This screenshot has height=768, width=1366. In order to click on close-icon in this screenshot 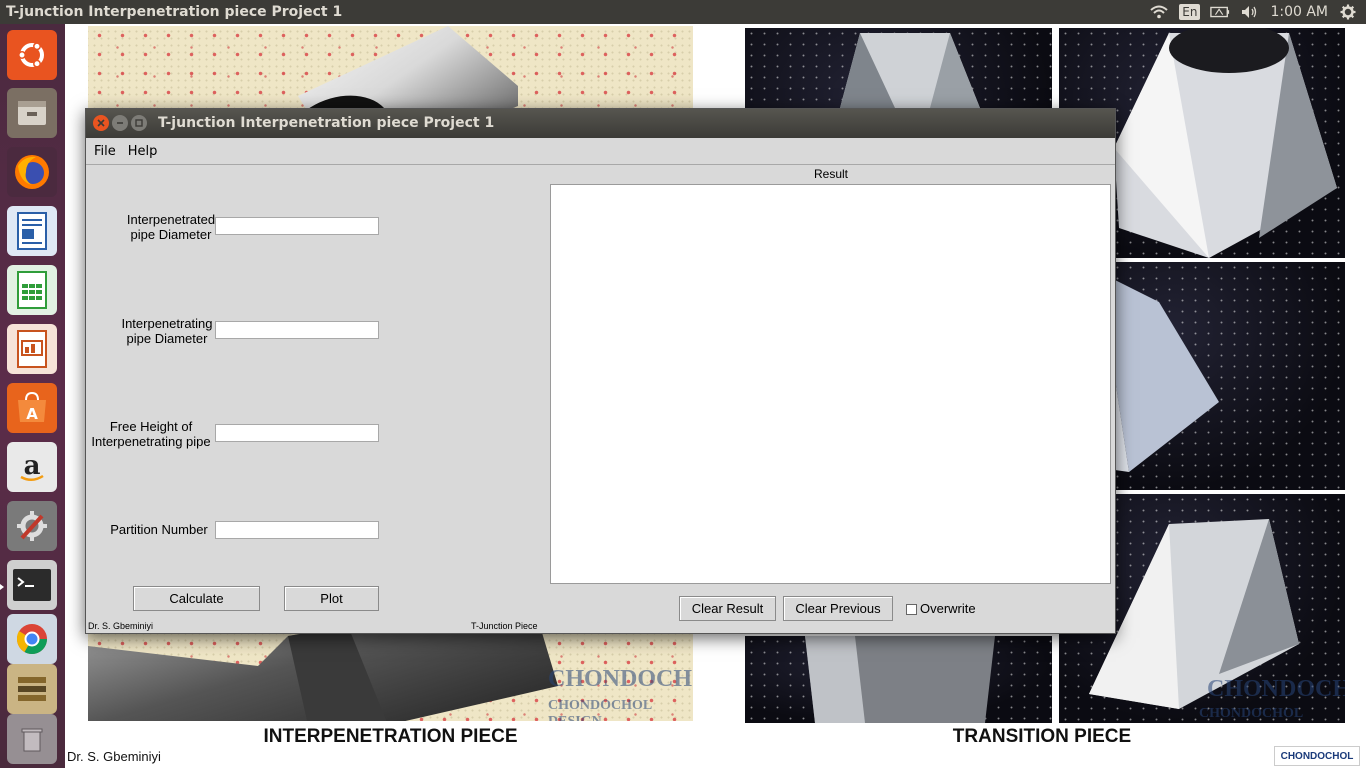, I will do `click(101, 123)`.